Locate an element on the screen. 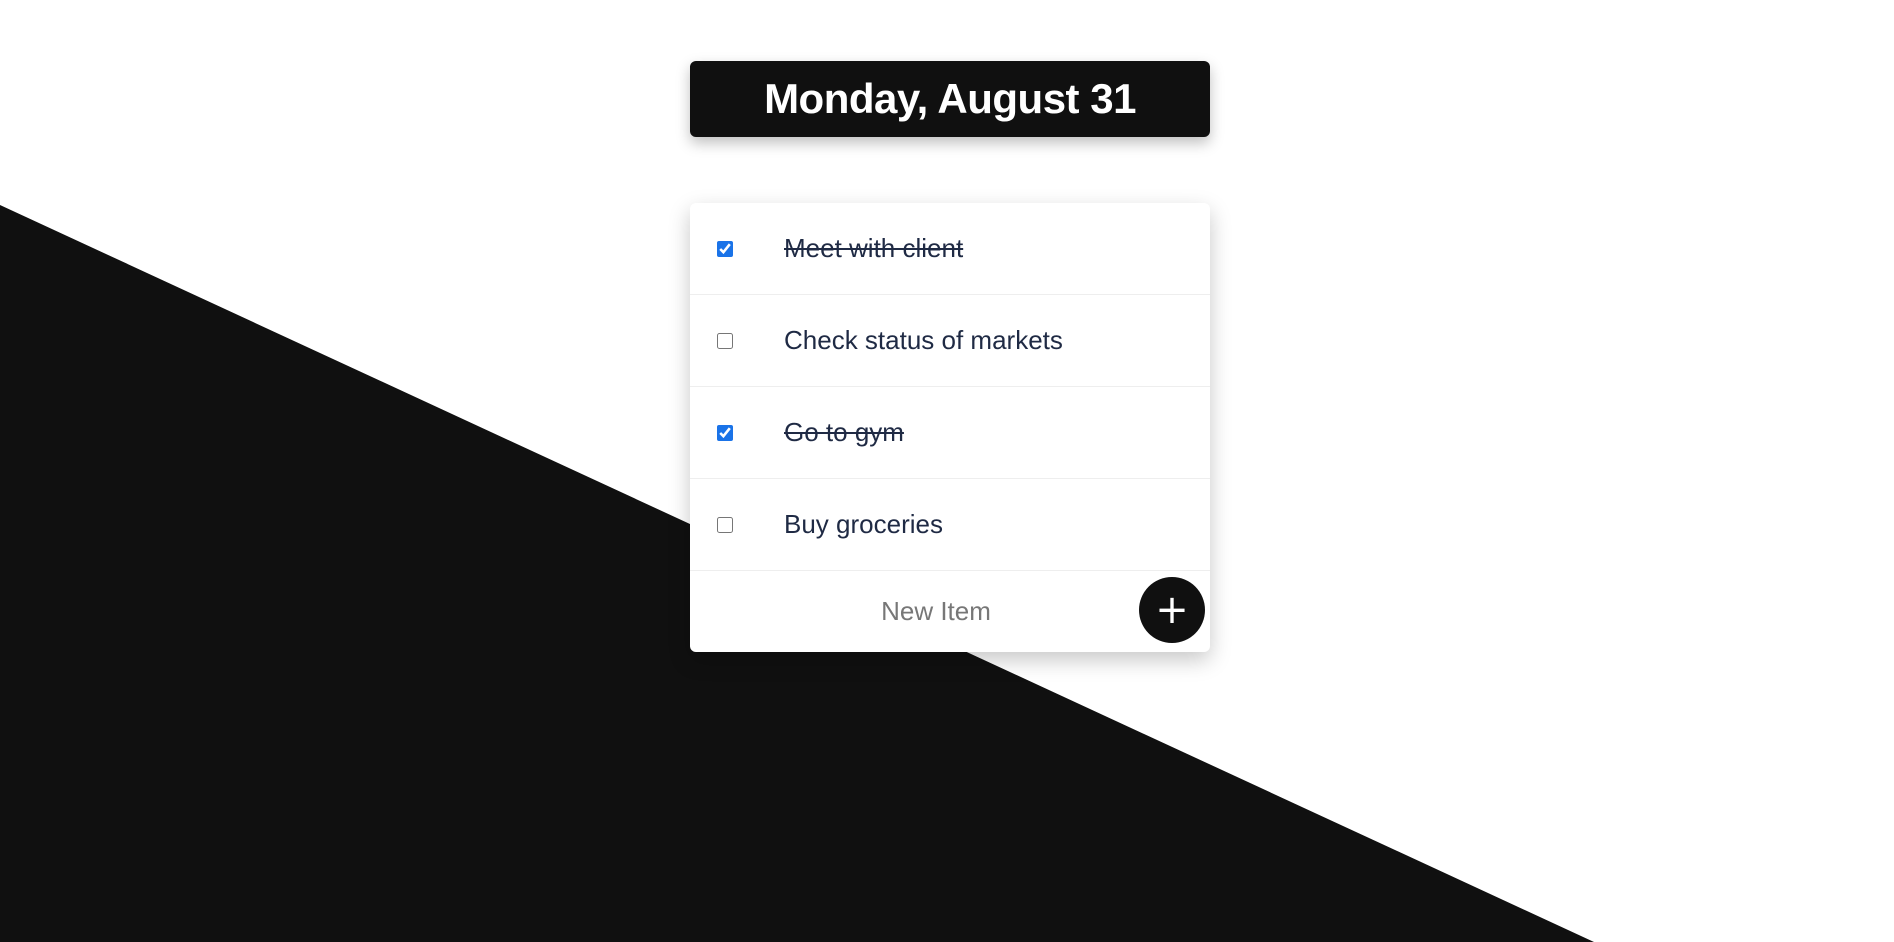 This screenshot has width=1894, height=942. add-item-button: + is located at coordinates (1172, 610).